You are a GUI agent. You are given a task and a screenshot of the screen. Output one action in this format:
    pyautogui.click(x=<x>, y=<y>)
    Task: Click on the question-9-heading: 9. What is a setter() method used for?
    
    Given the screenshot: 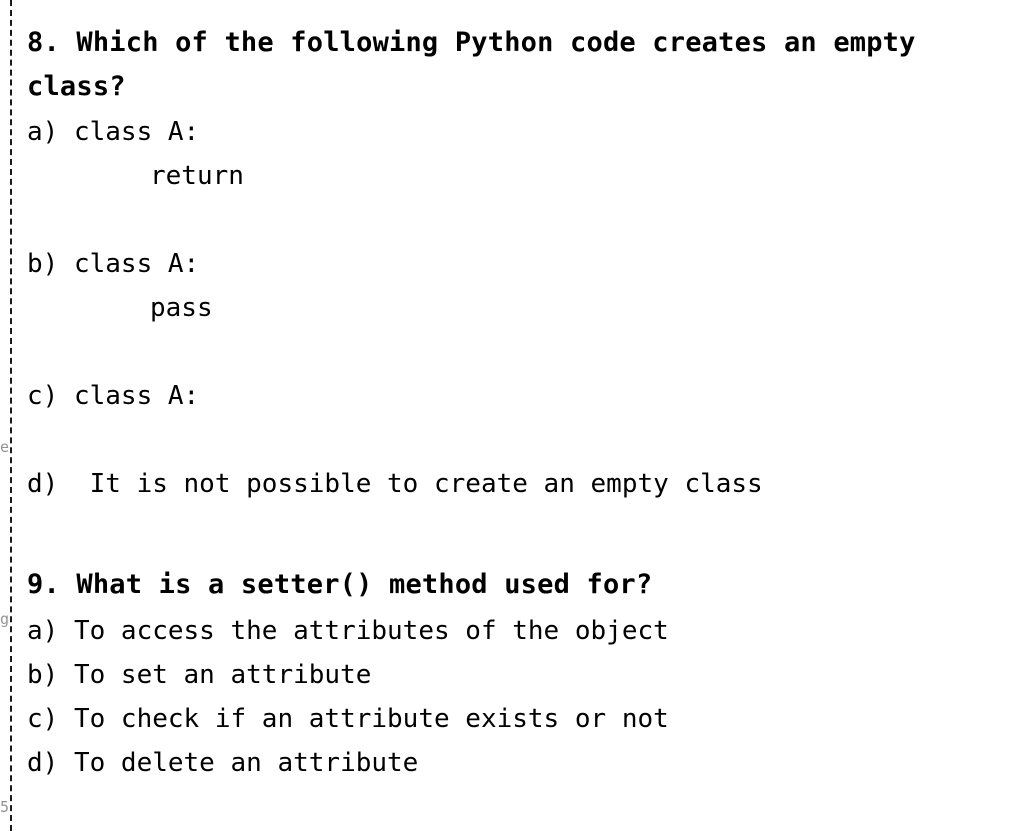 What is the action you would take?
    pyautogui.click(x=340, y=584)
    